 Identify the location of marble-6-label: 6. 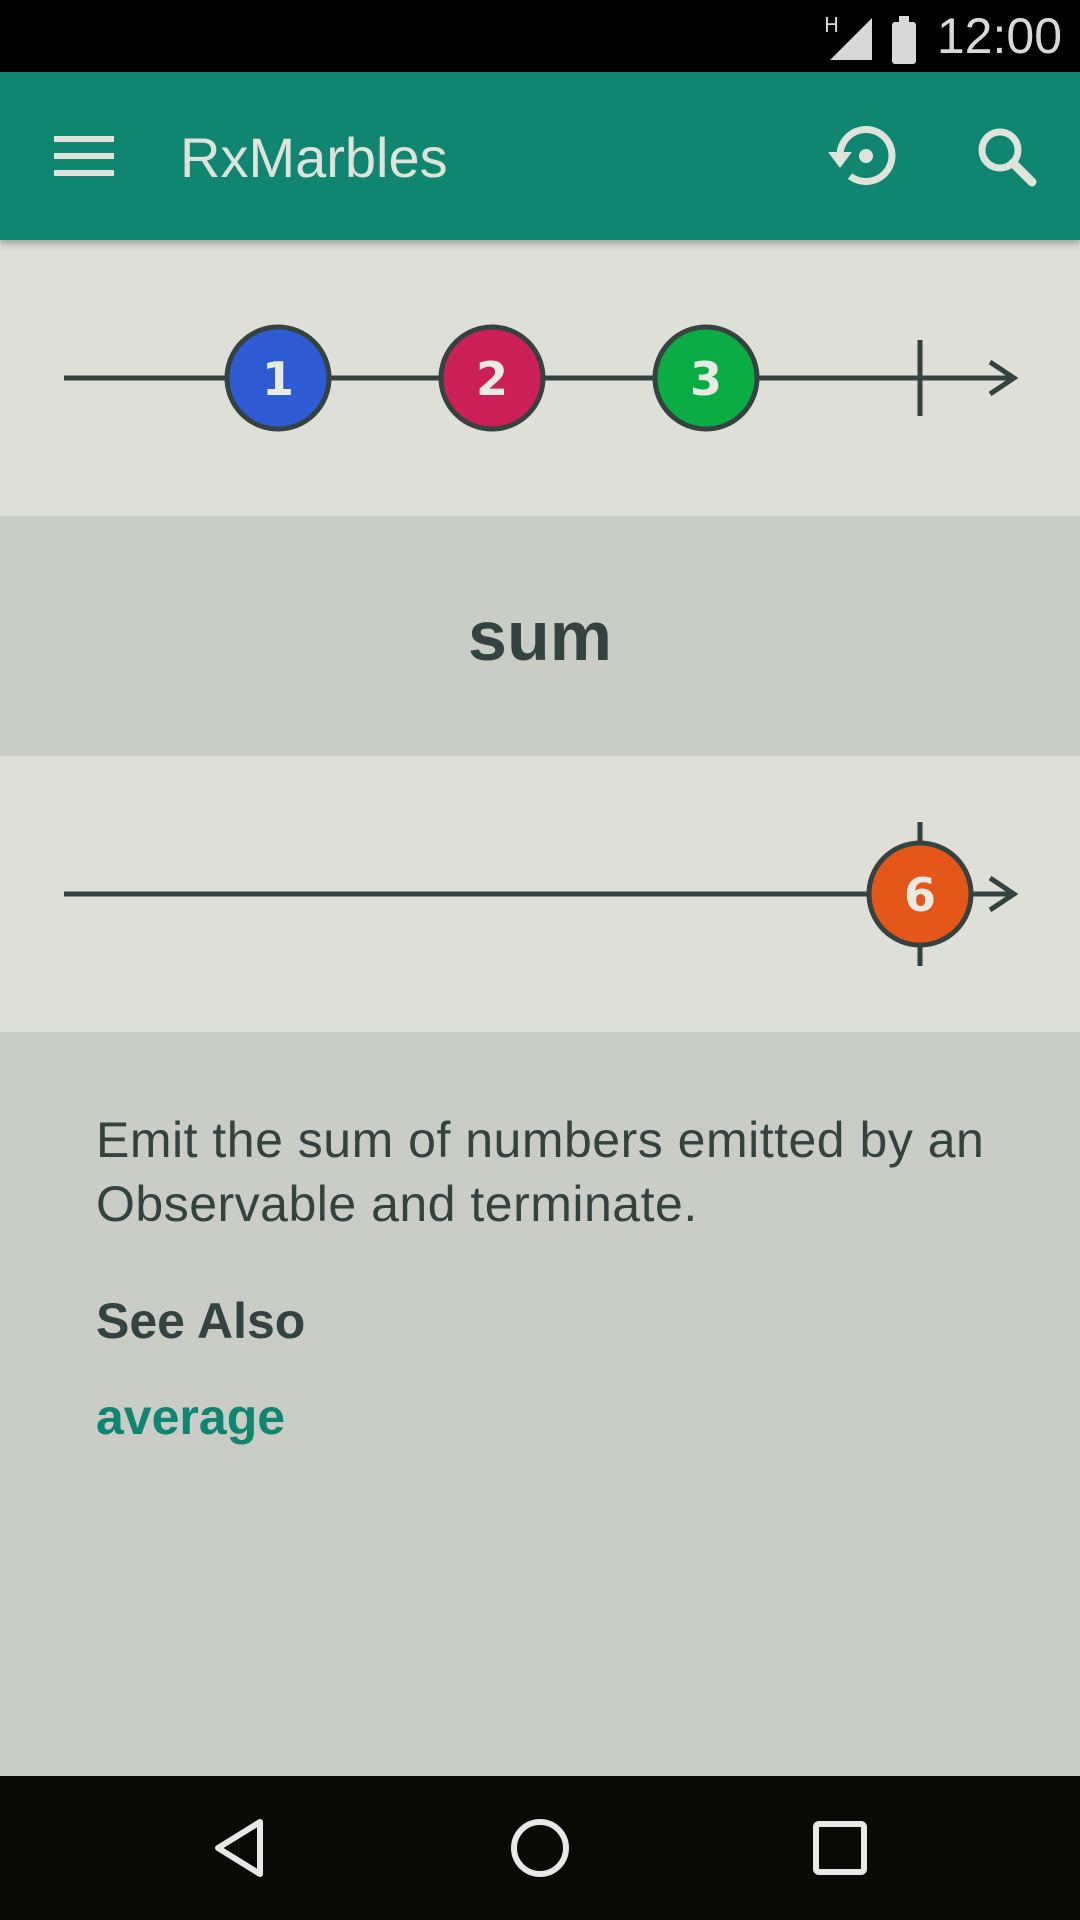
(920, 895).